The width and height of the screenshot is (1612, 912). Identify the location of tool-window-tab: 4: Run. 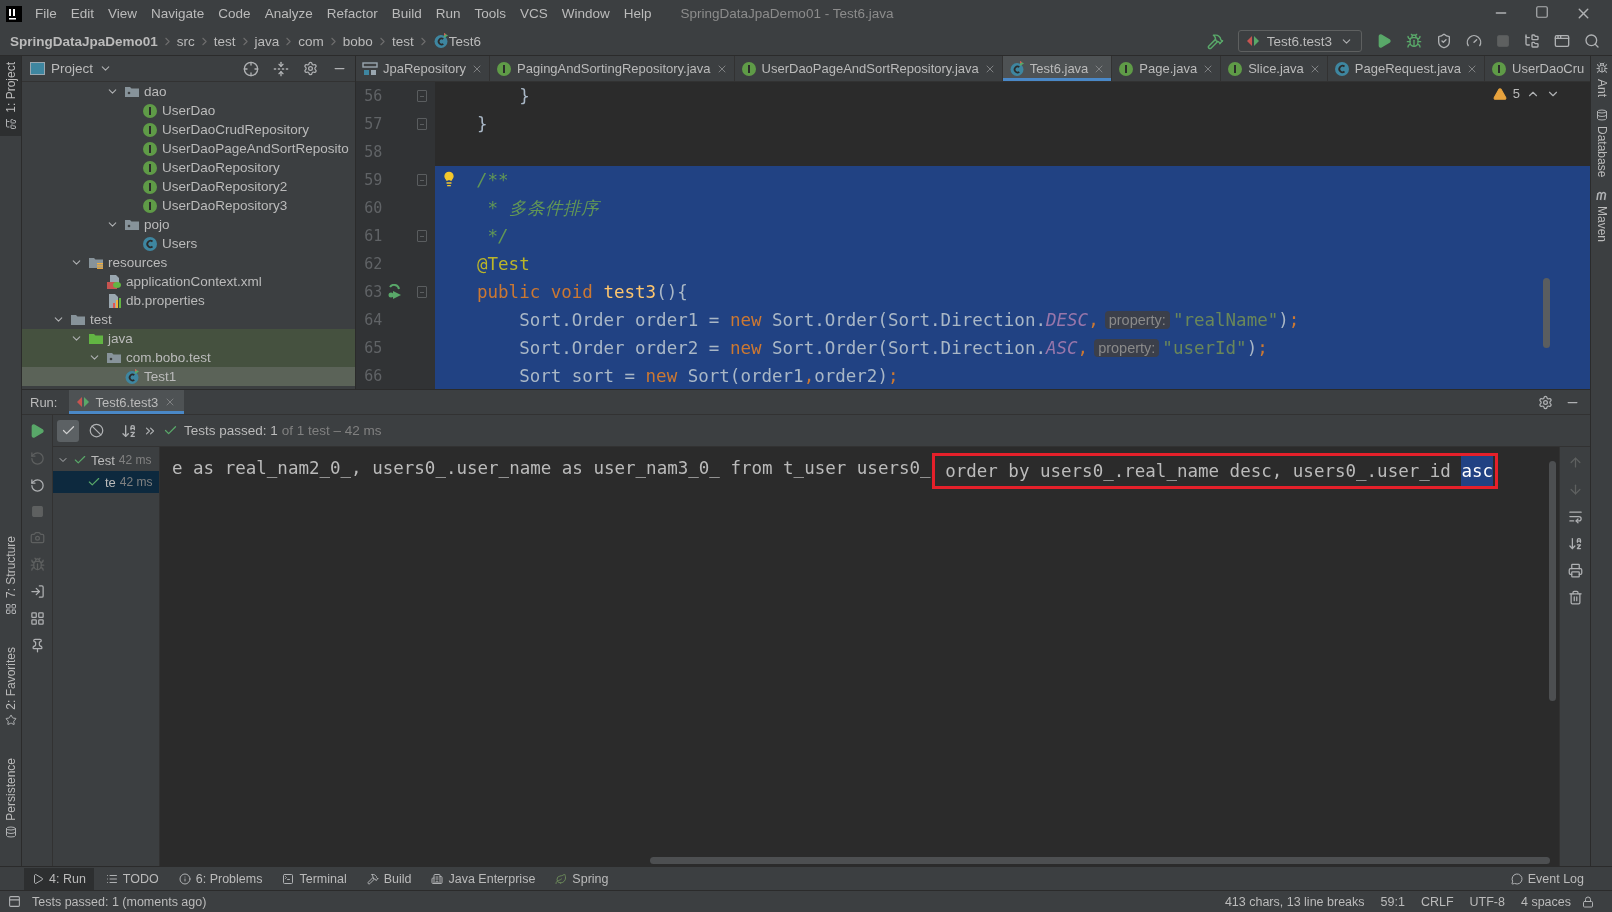
(59, 878).